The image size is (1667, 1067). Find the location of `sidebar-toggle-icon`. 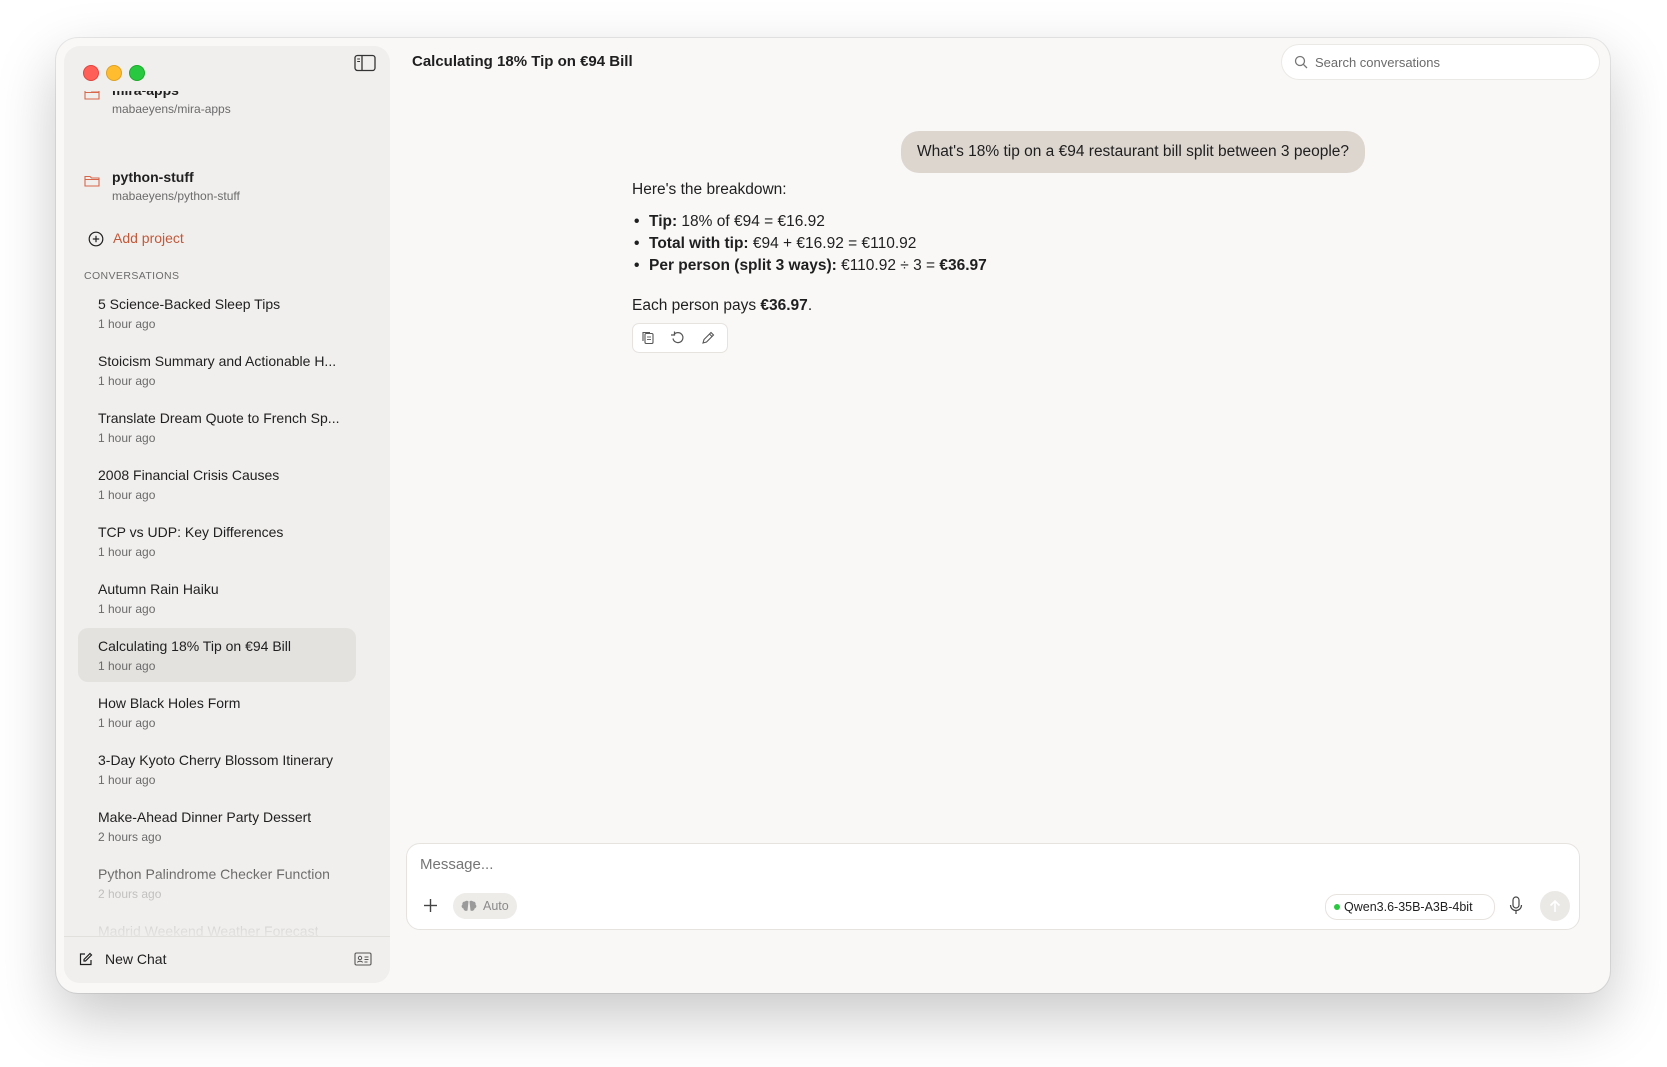

sidebar-toggle-icon is located at coordinates (365, 63).